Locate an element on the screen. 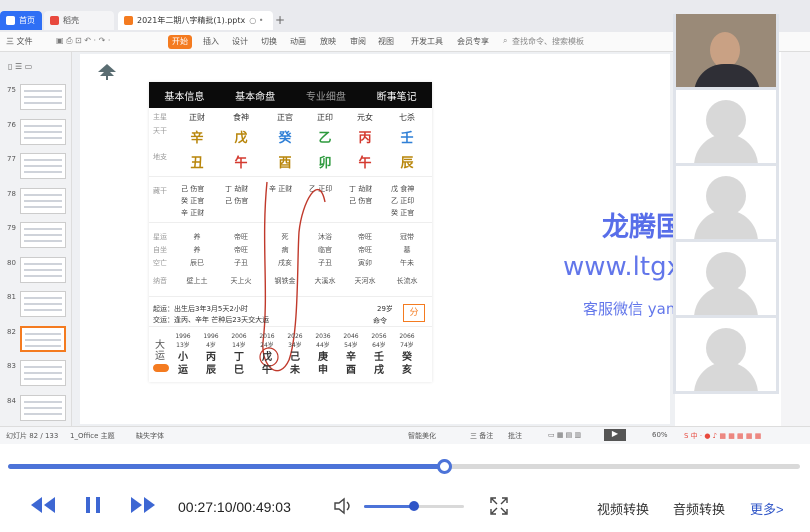 The height and width of the screenshot is (532, 810). pause-icon is located at coordinates (93, 505).